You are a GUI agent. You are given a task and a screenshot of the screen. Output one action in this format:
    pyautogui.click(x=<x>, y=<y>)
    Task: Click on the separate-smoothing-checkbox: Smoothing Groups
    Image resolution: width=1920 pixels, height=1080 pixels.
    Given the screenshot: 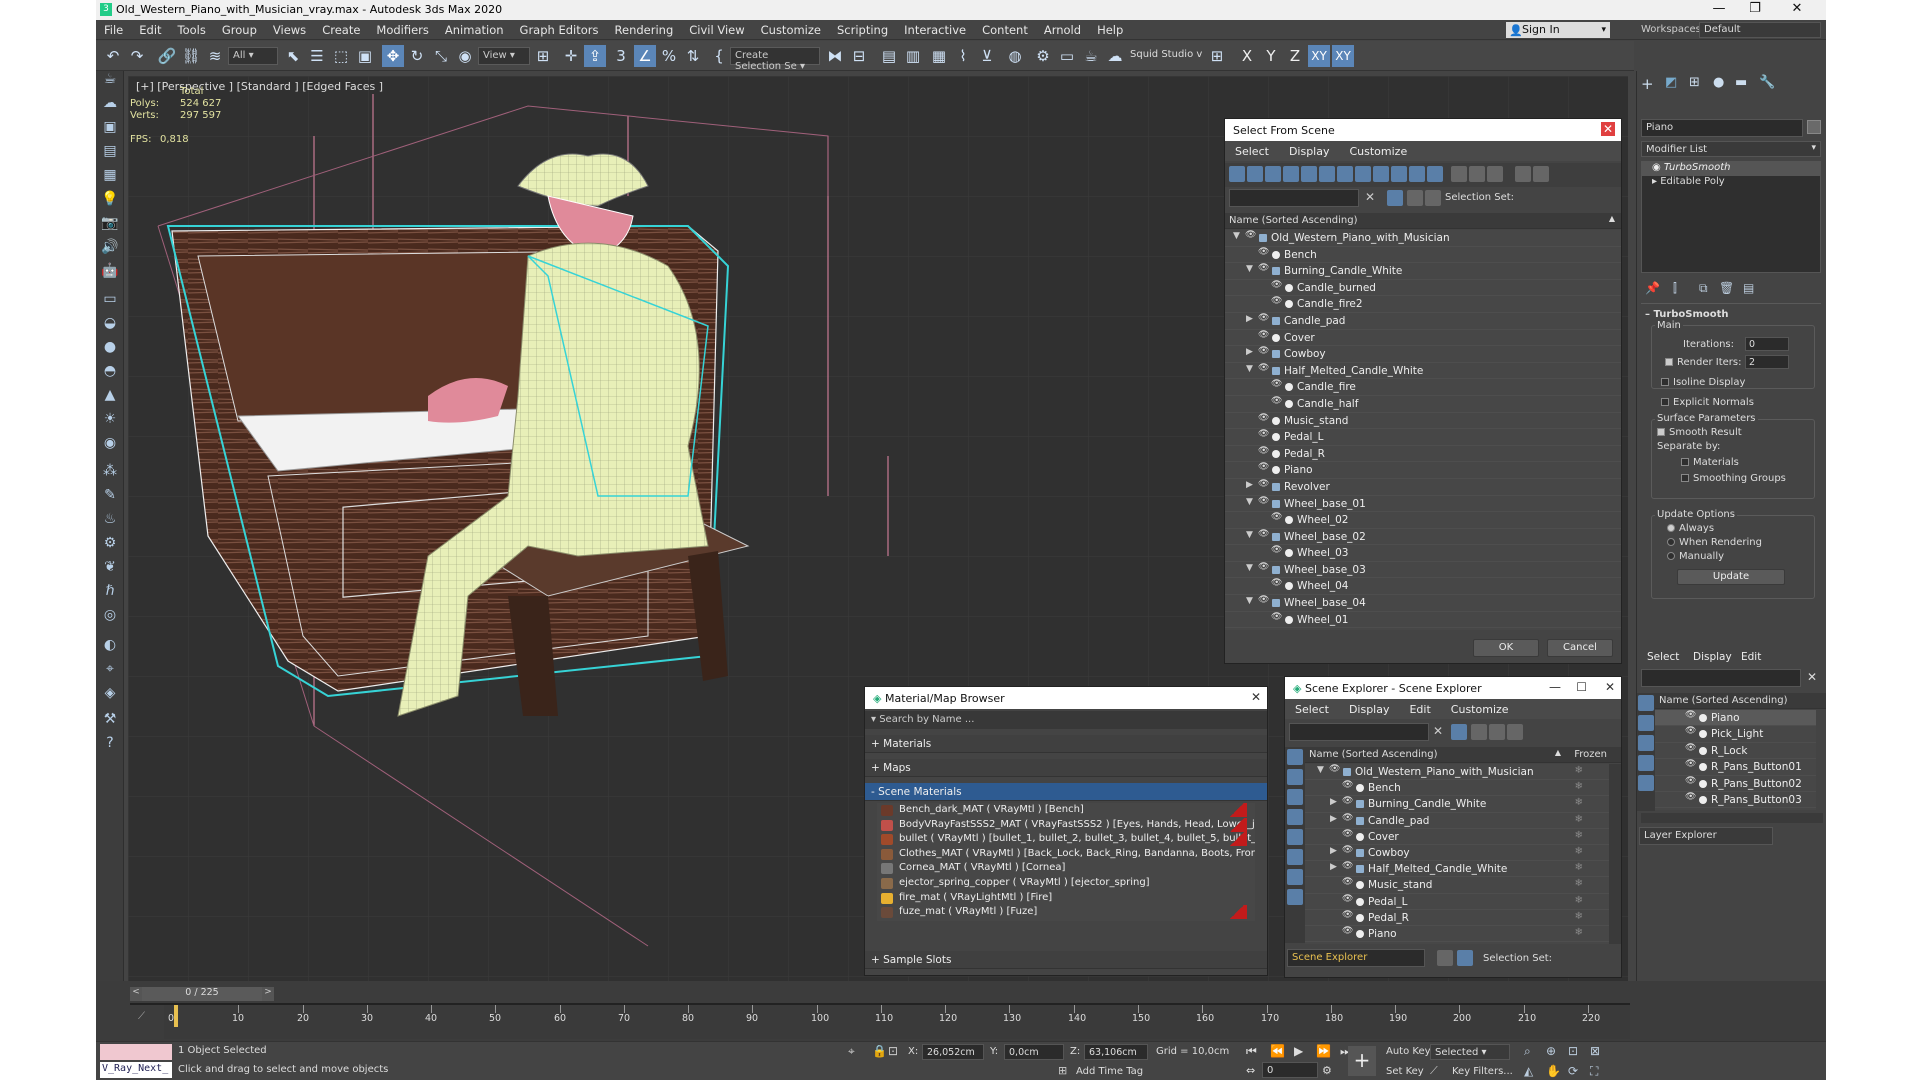 What is the action you would take?
    pyautogui.click(x=1733, y=478)
    